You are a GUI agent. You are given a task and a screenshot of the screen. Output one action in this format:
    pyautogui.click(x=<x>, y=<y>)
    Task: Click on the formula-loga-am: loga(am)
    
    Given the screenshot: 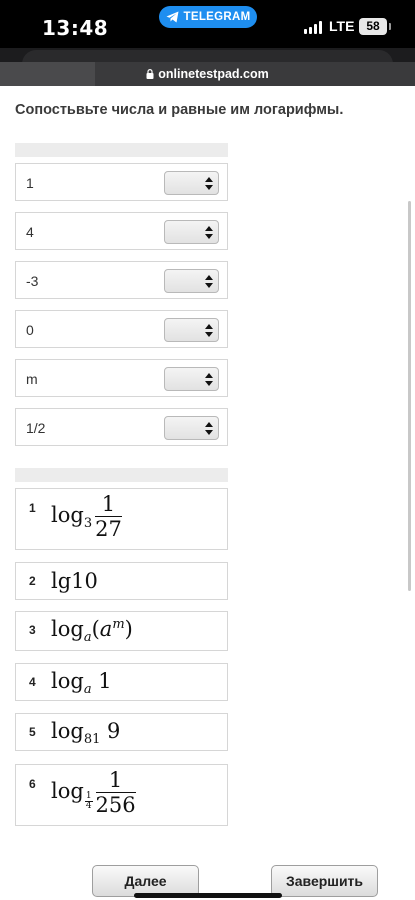 What is the action you would take?
    pyautogui.click(x=92, y=631)
    